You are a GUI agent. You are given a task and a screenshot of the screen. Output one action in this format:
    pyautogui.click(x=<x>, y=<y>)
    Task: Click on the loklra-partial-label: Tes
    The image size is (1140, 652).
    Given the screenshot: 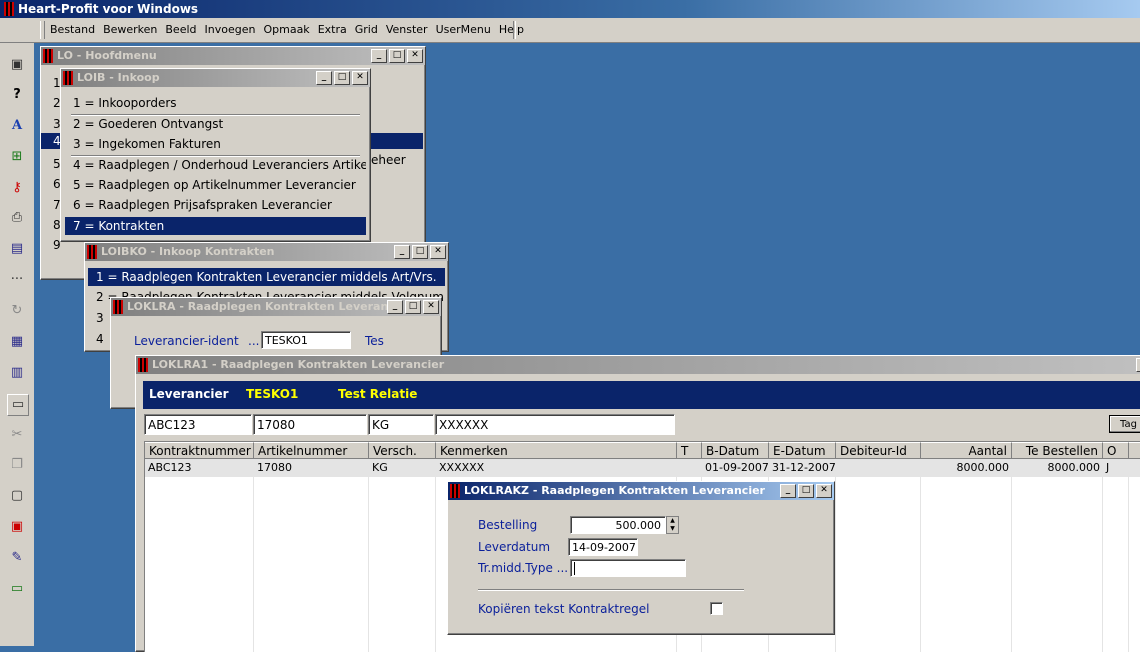 What is the action you would take?
    pyautogui.click(x=374, y=341)
    